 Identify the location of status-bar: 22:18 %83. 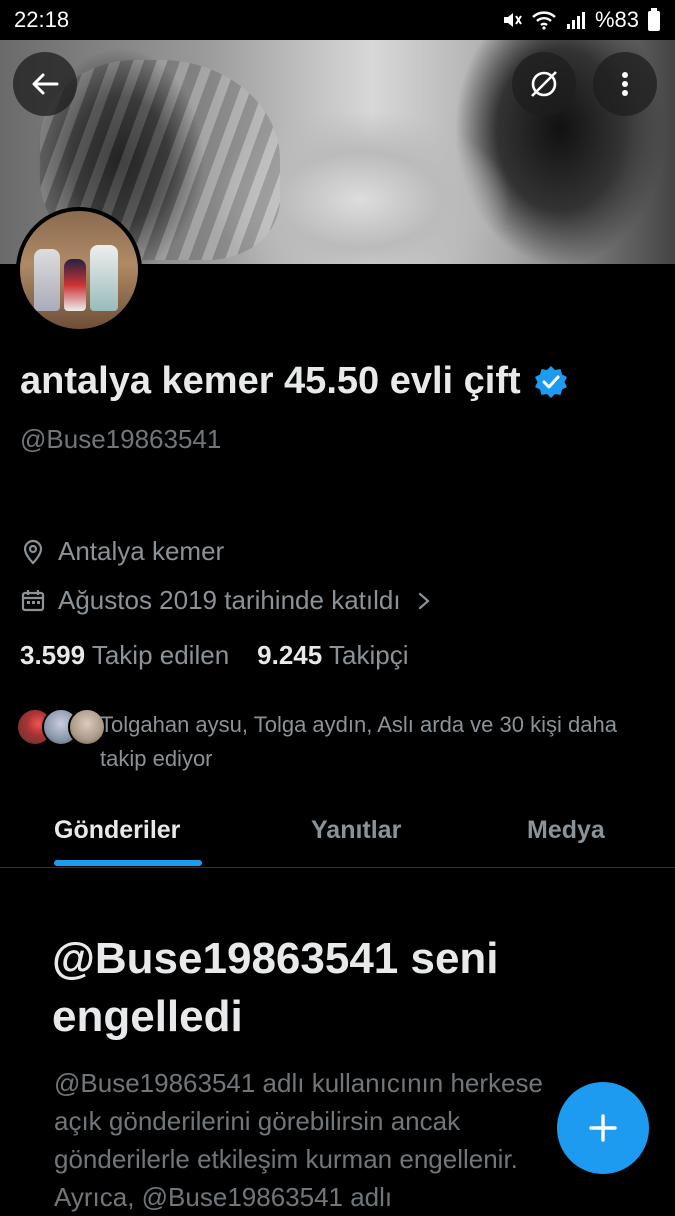
(337, 20).